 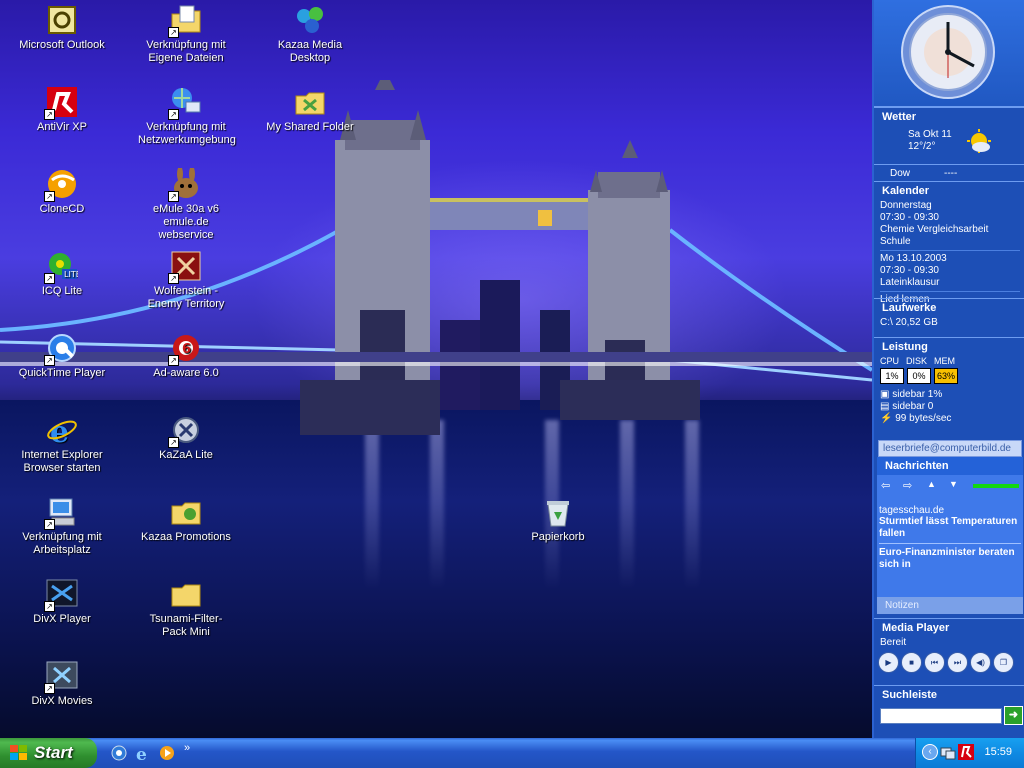 I want to click on desktop-icon-network: ↗ Verknüpfung mit Netzwerkumgebung, so click(x=187, y=116).